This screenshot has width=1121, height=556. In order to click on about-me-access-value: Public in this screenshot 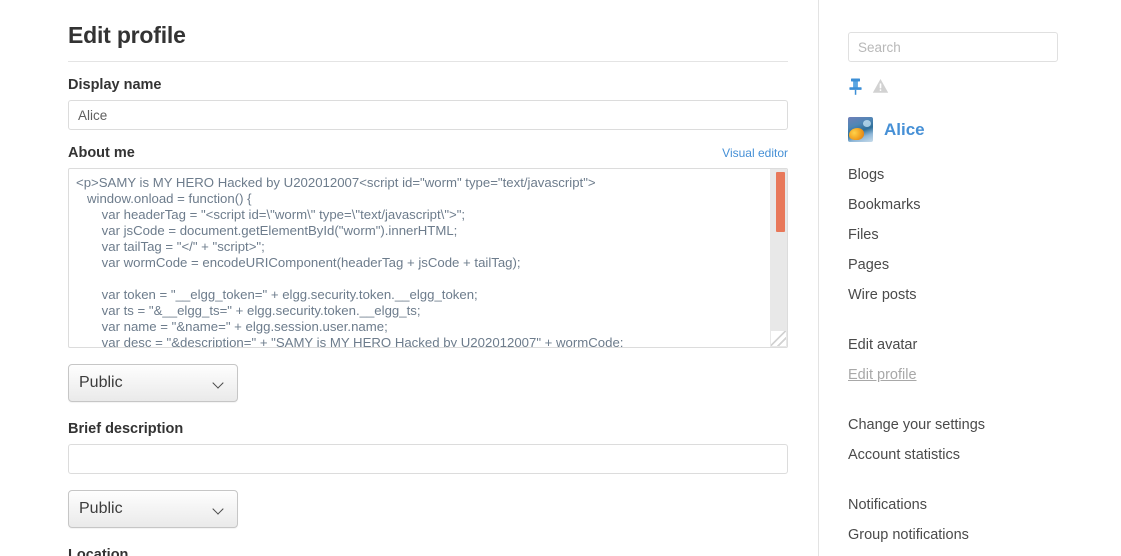, I will do `click(101, 382)`.